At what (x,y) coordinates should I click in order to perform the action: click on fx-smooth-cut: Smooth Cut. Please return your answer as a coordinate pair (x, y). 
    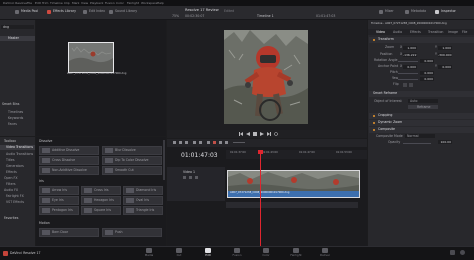
    Looking at the image, I should click on (132, 170).